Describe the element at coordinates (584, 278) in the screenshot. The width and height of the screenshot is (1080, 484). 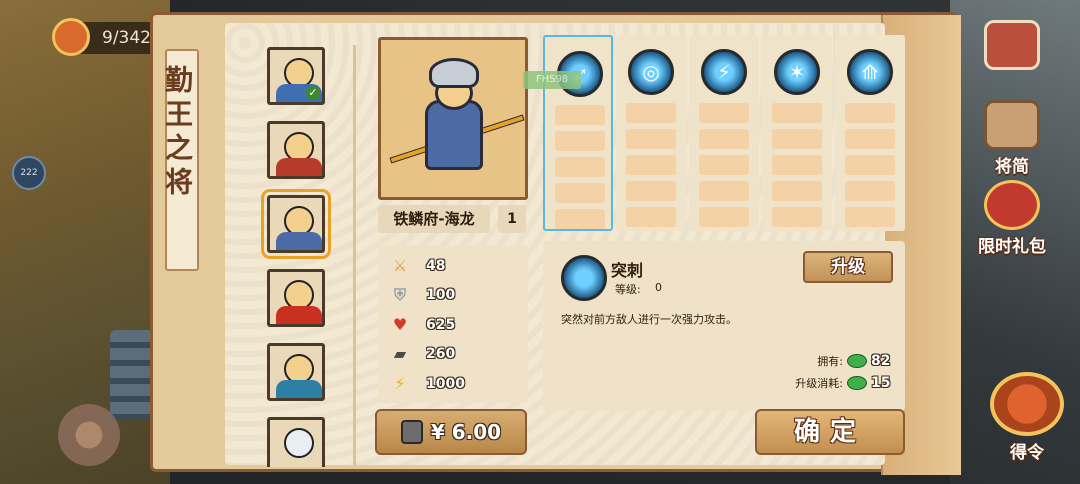
I see `spear-thrust-icon` at that location.